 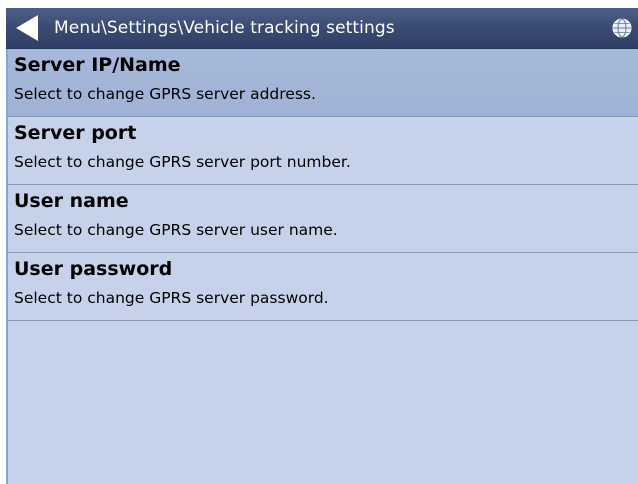 What do you see at coordinates (165, 94) in the screenshot?
I see `setting-item-description: Select to change GPRS server address.` at bounding box center [165, 94].